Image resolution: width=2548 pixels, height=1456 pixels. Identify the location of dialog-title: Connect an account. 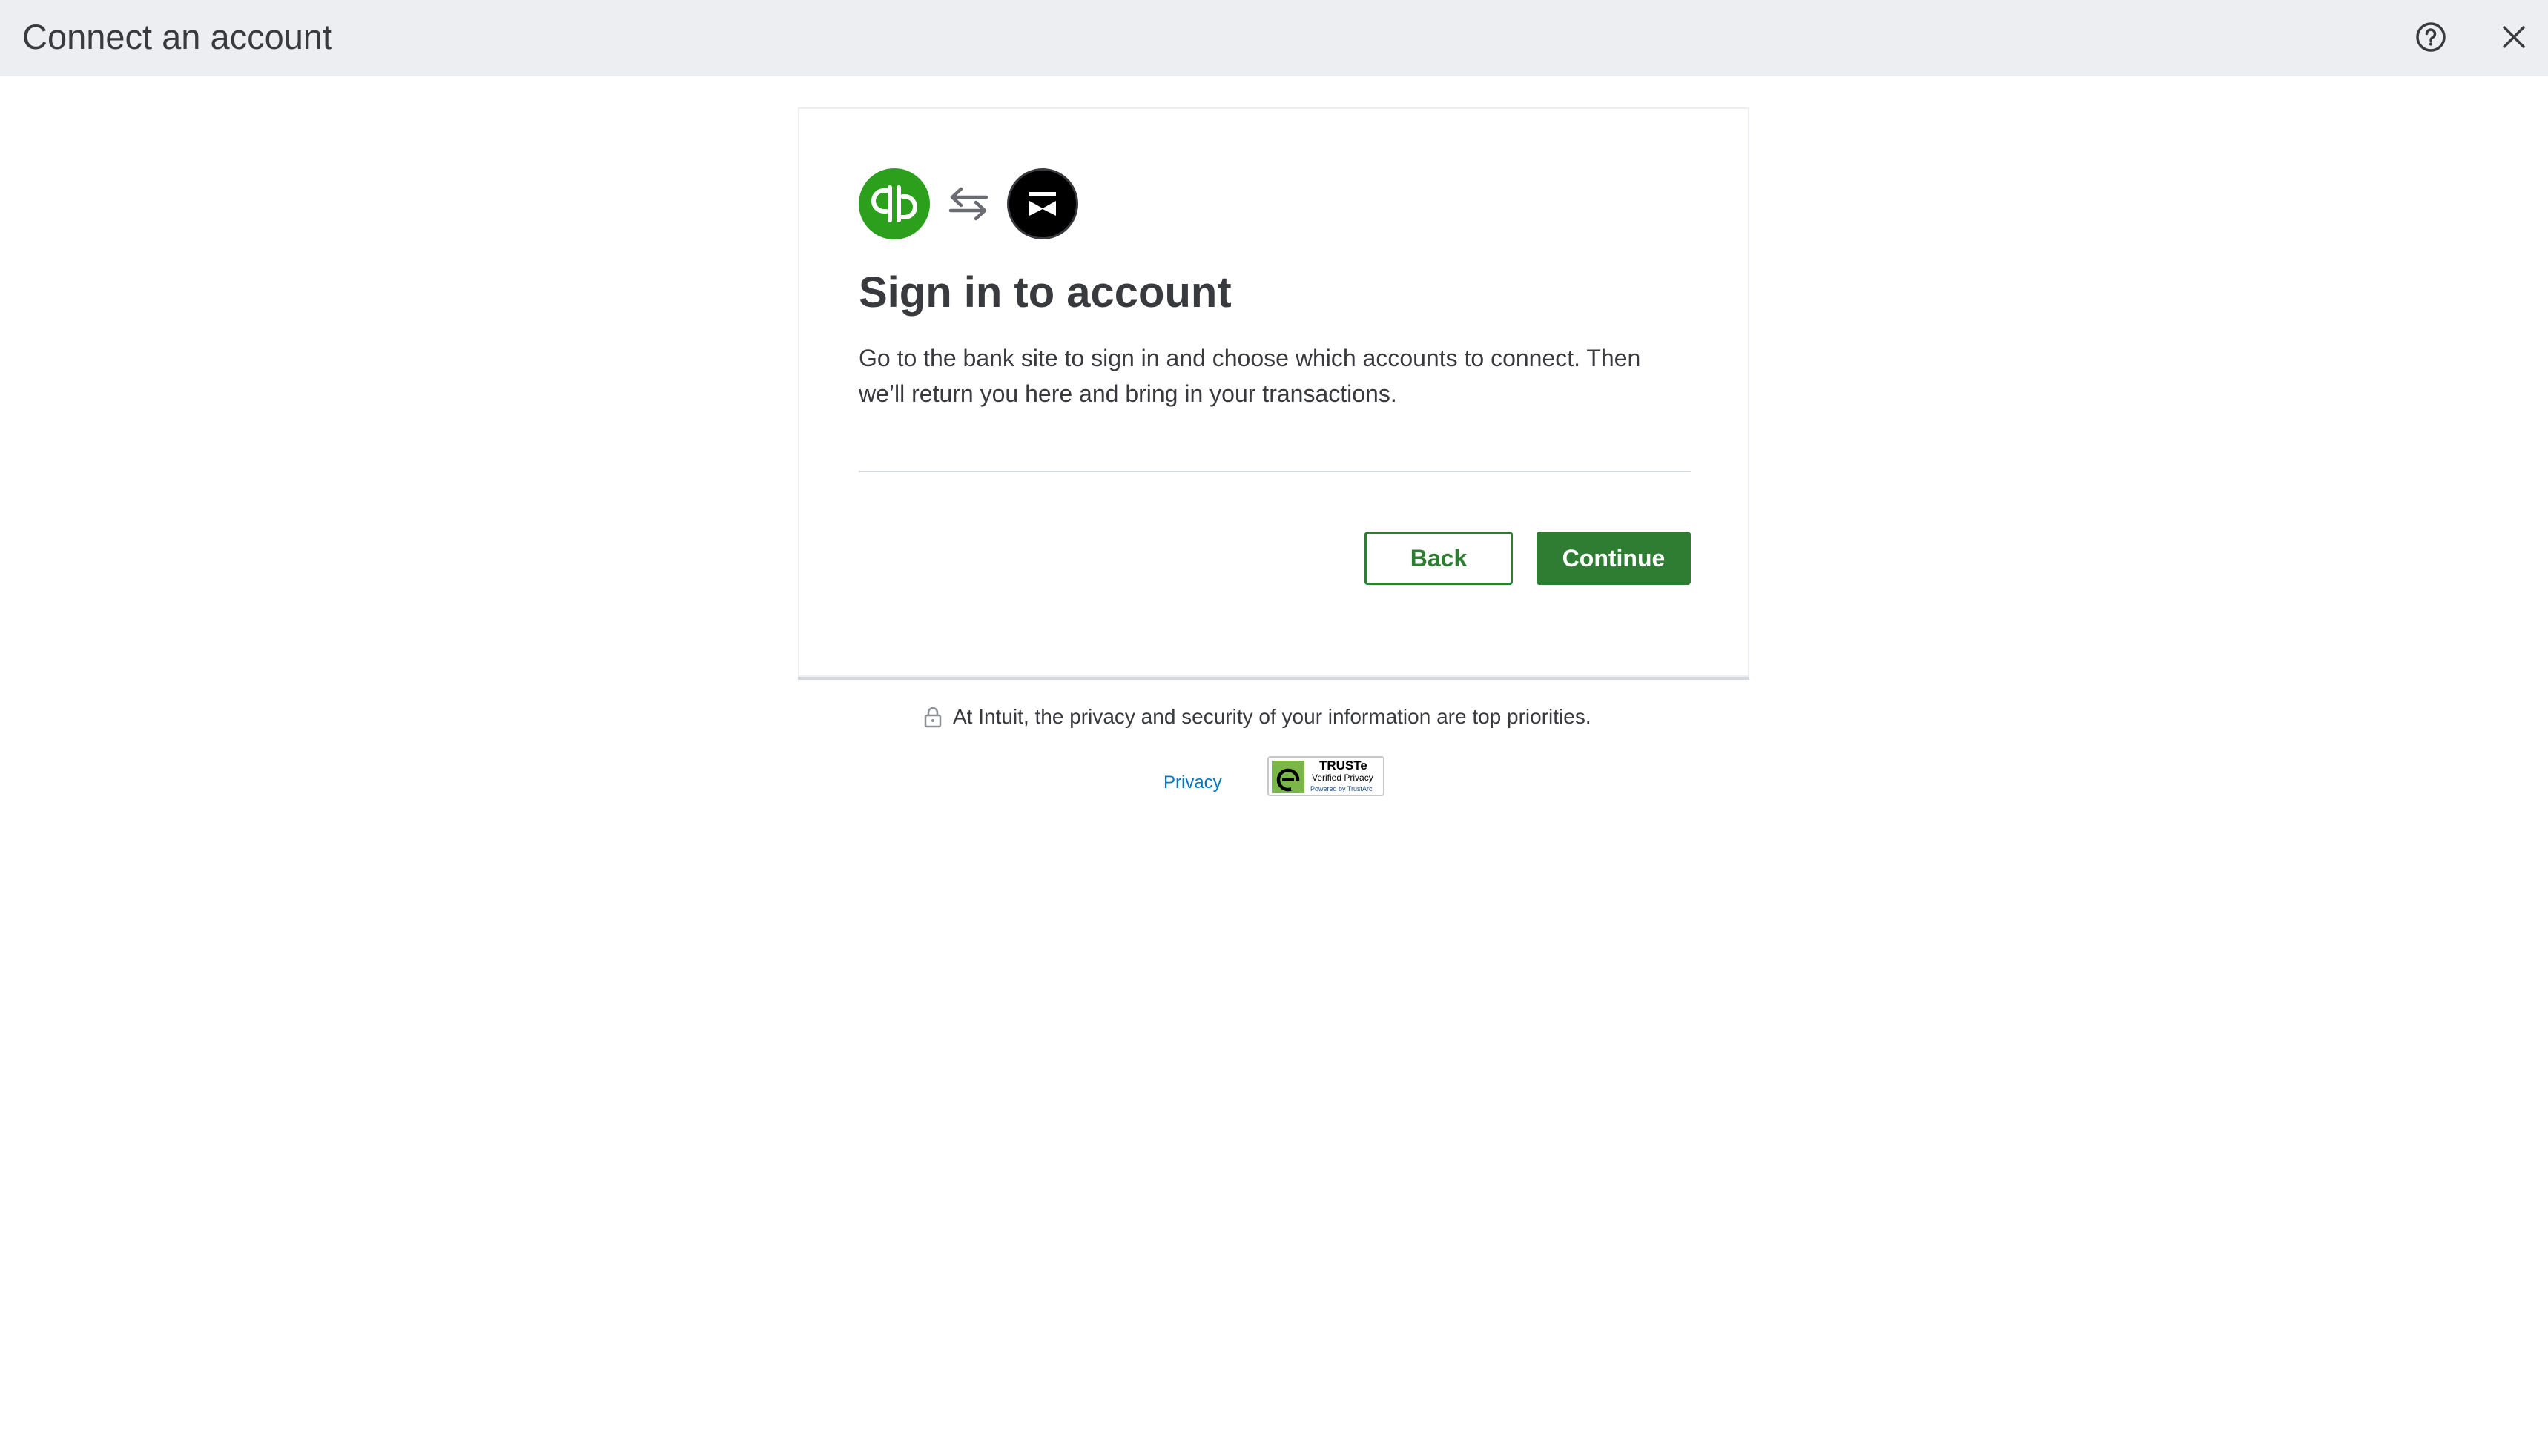
(177, 37).